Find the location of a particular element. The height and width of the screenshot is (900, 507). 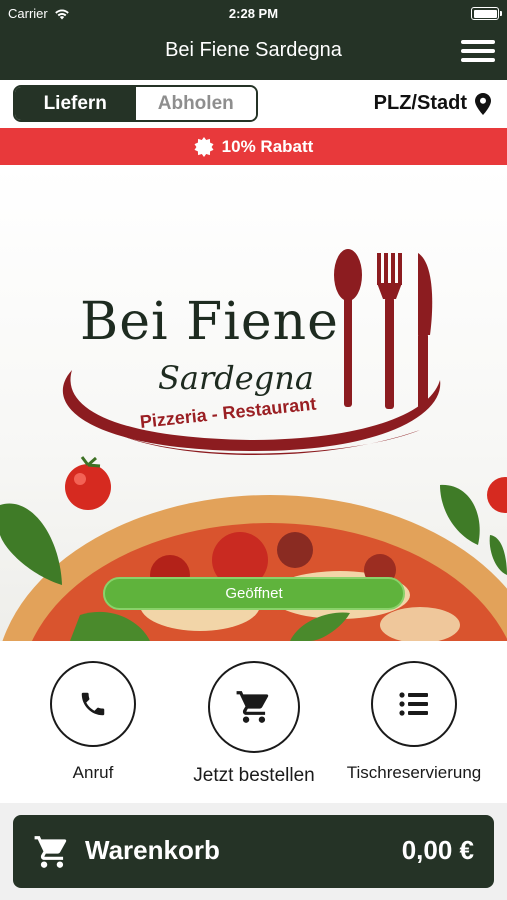

call-button-label: Anruf is located at coordinates (93, 772).